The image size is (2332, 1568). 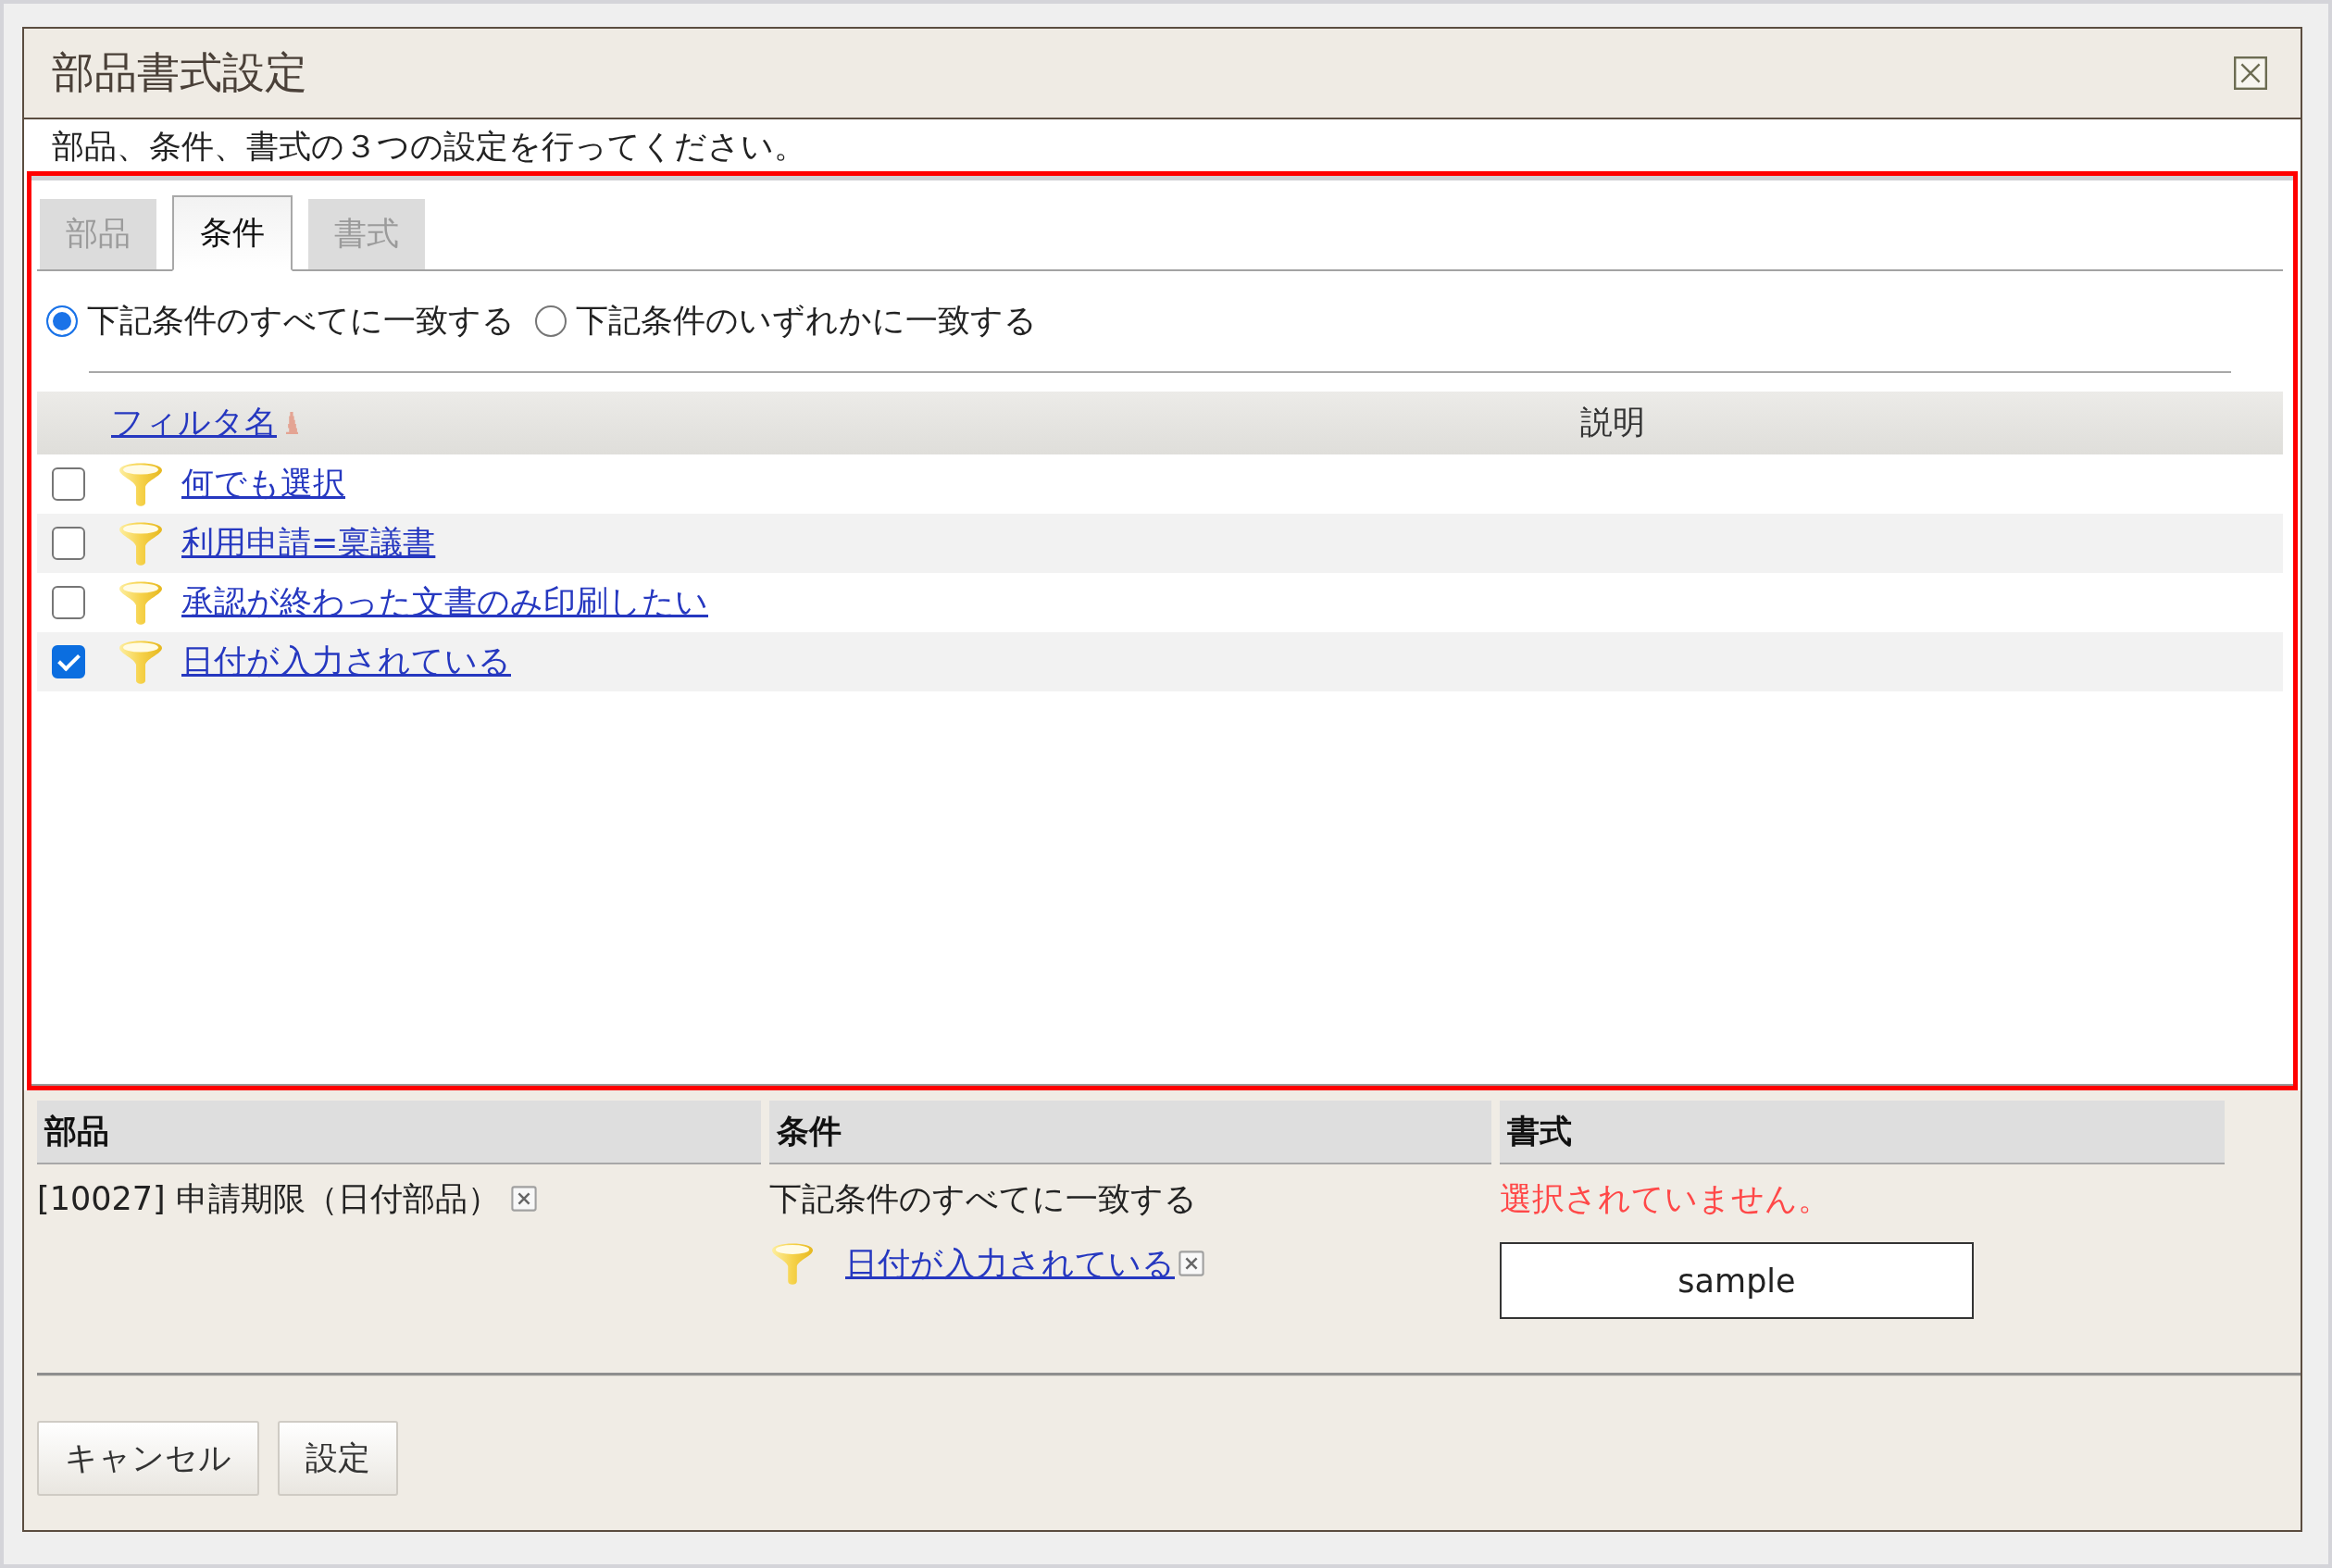 I want to click on format-preview: sample, so click(x=1737, y=1280).